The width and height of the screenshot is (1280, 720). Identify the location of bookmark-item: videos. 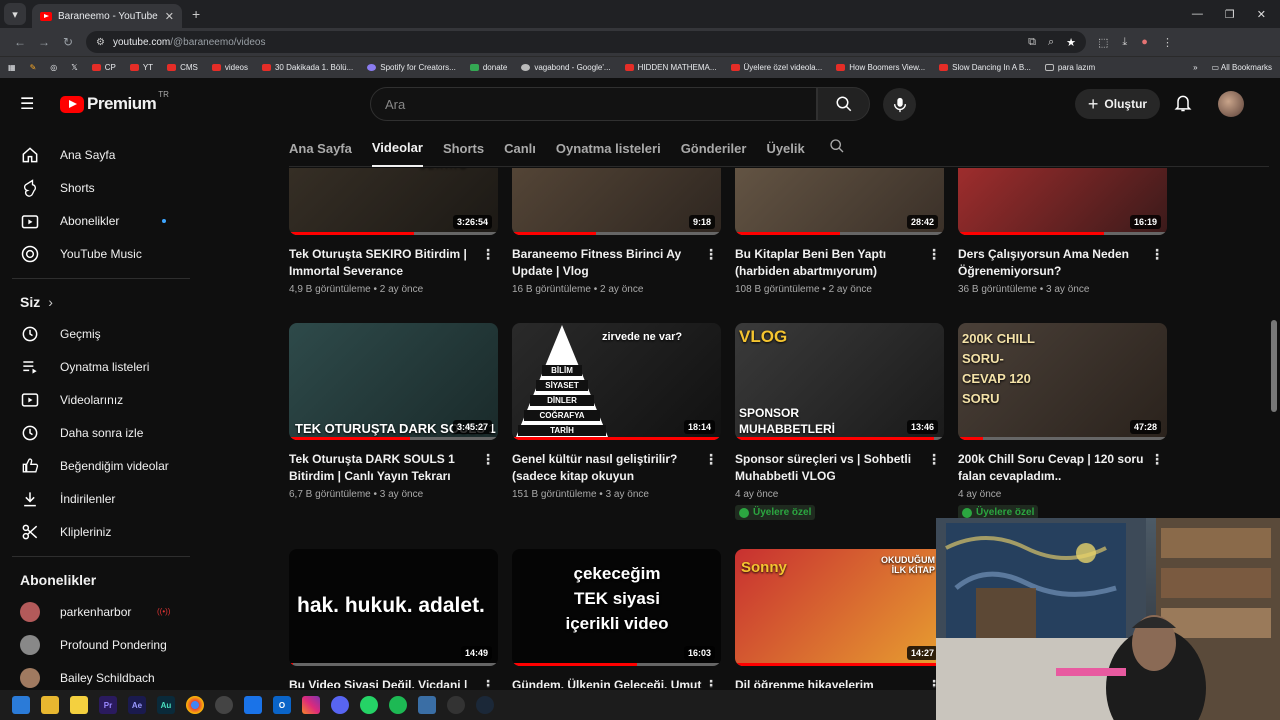
(229, 67).